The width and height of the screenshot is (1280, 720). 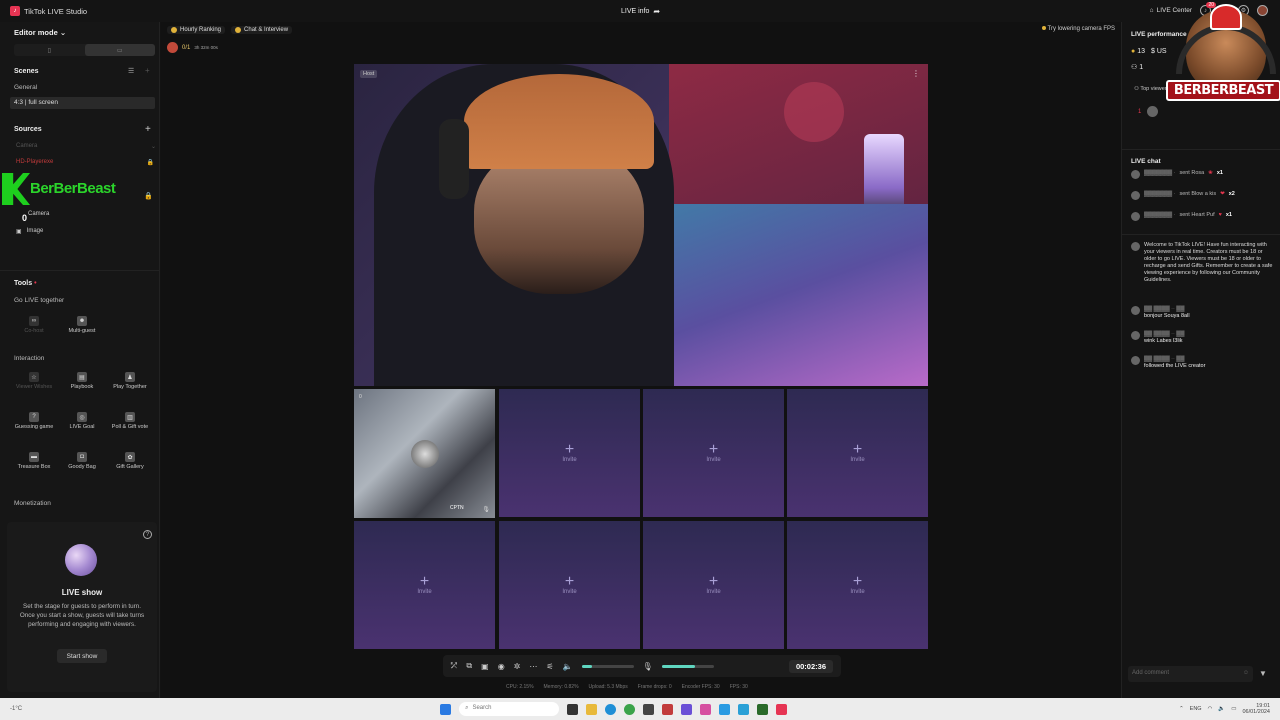 What do you see at coordinates (1246, 674) in the screenshot?
I see `emoji-icon: ☺` at bounding box center [1246, 674].